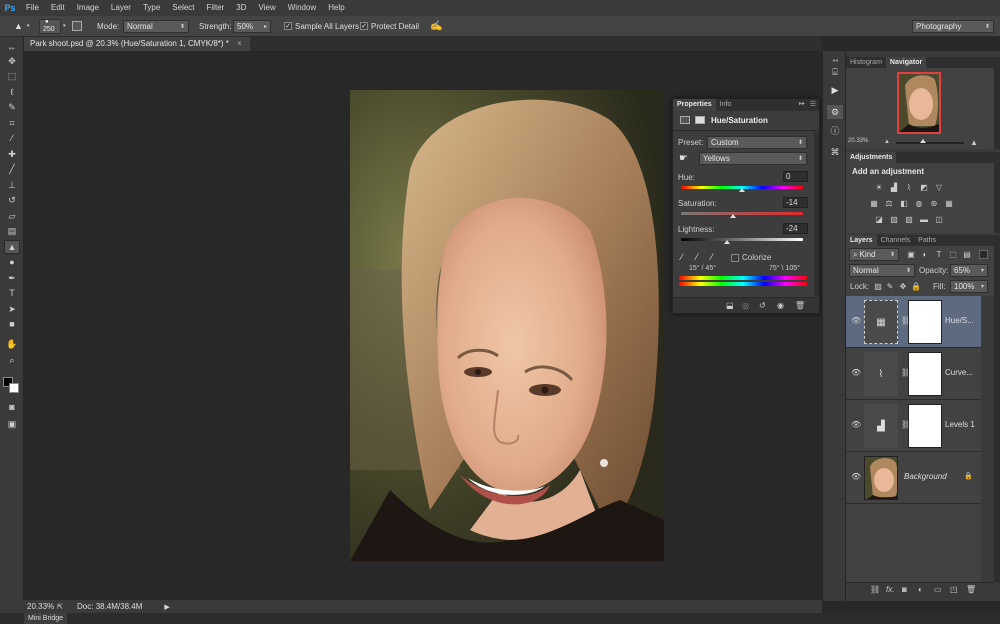  Describe the element at coordinates (32, 8) in the screenshot. I see `menu-file: File` at that location.